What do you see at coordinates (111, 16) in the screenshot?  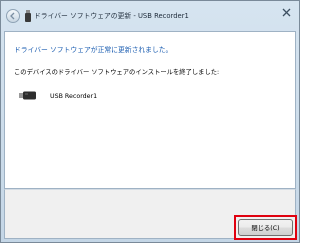 I see `window-title: ドライバー ソフトウェアの更新 - USB Recorder1` at bounding box center [111, 16].